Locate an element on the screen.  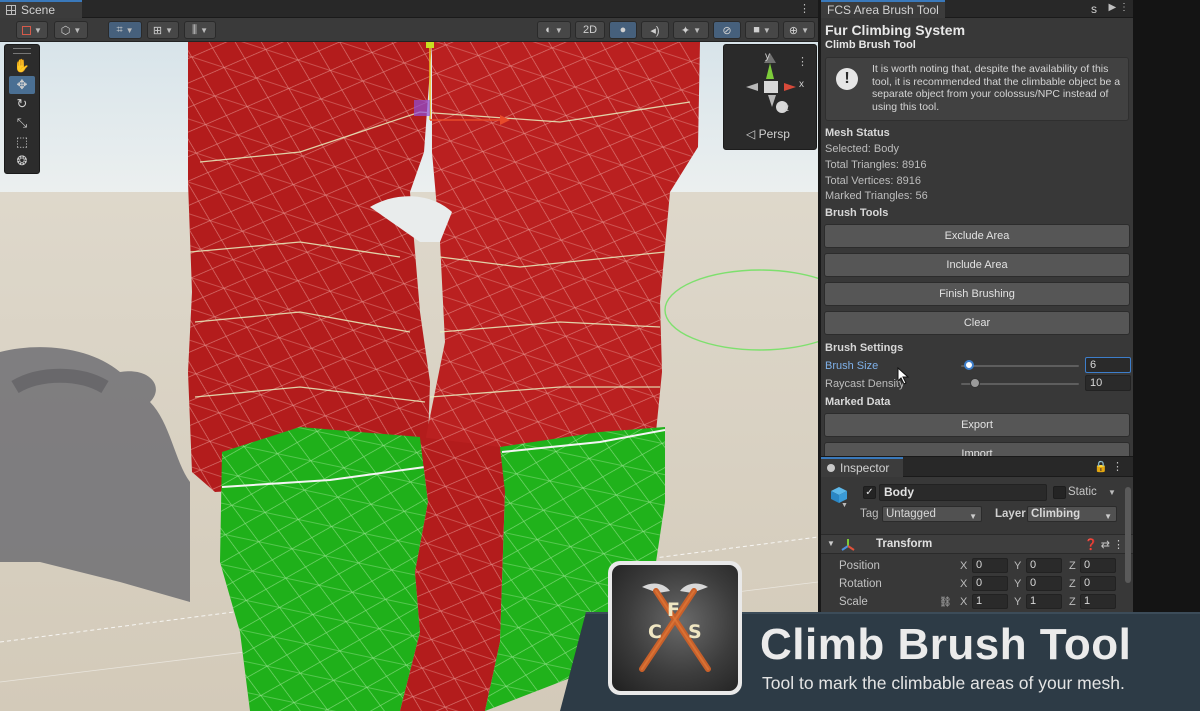
mesh-marked-area-left-wire is located at coordinates (324, 569).